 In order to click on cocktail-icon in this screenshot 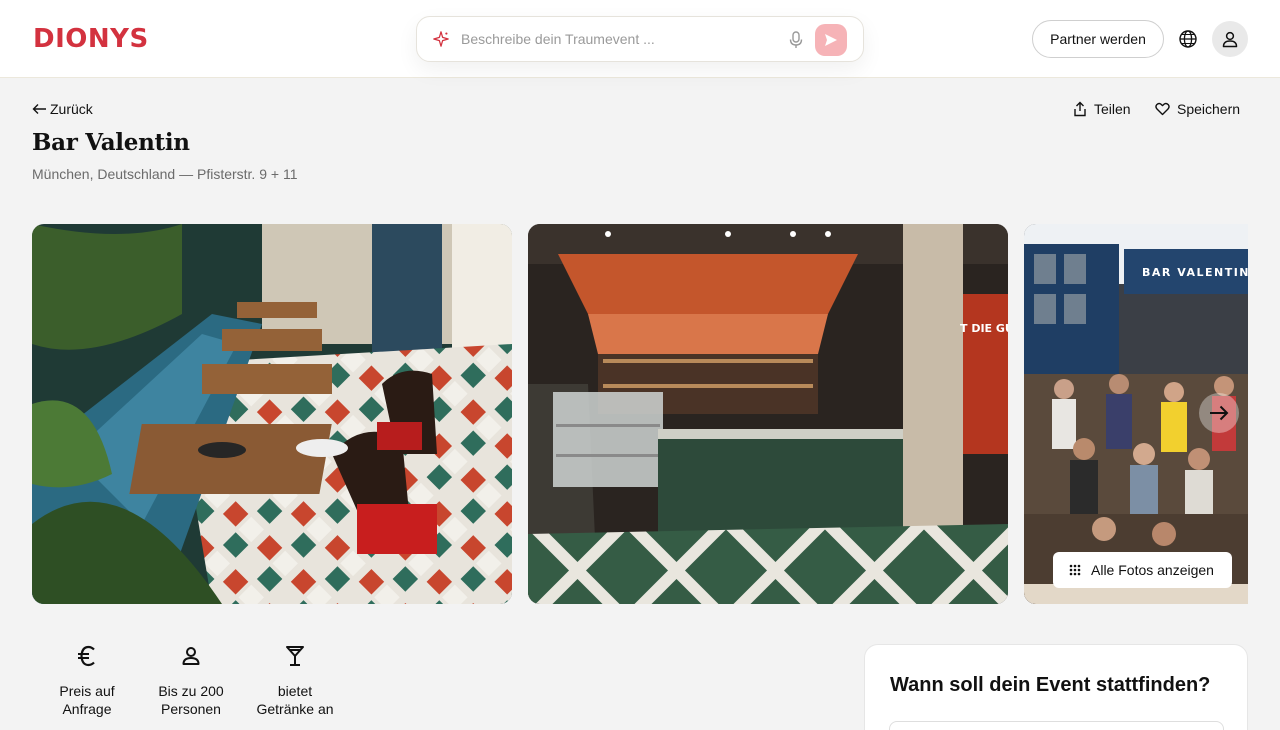, I will do `click(295, 656)`.